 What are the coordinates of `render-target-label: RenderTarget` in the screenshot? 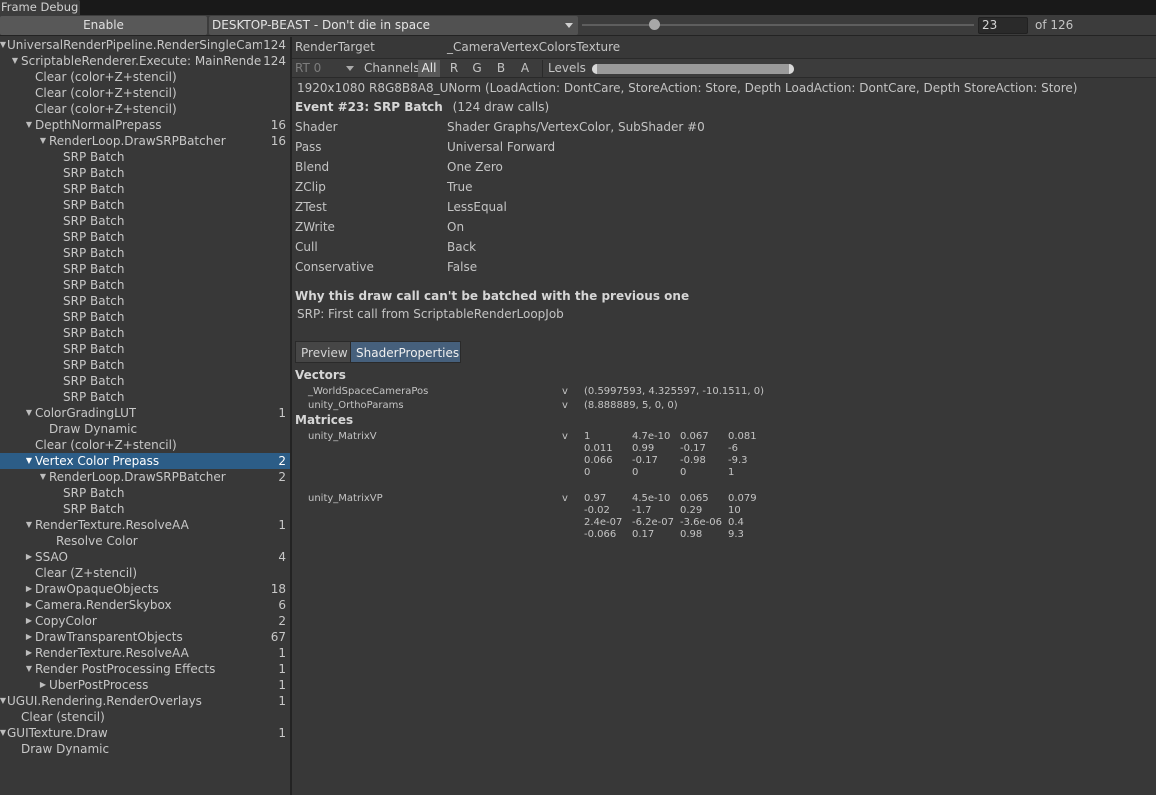 It's located at (335, 47).